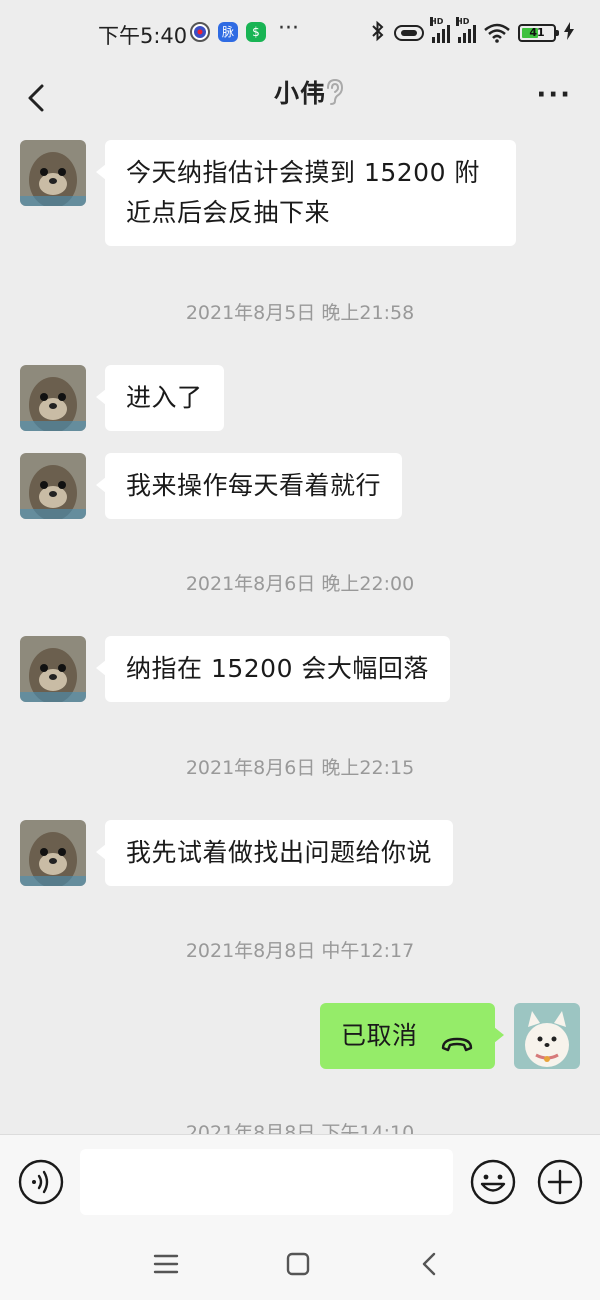 This screenshot has width=600, height=1300. I want to click on message-text-line: 近点后会反抽下来, so click(228, 212).